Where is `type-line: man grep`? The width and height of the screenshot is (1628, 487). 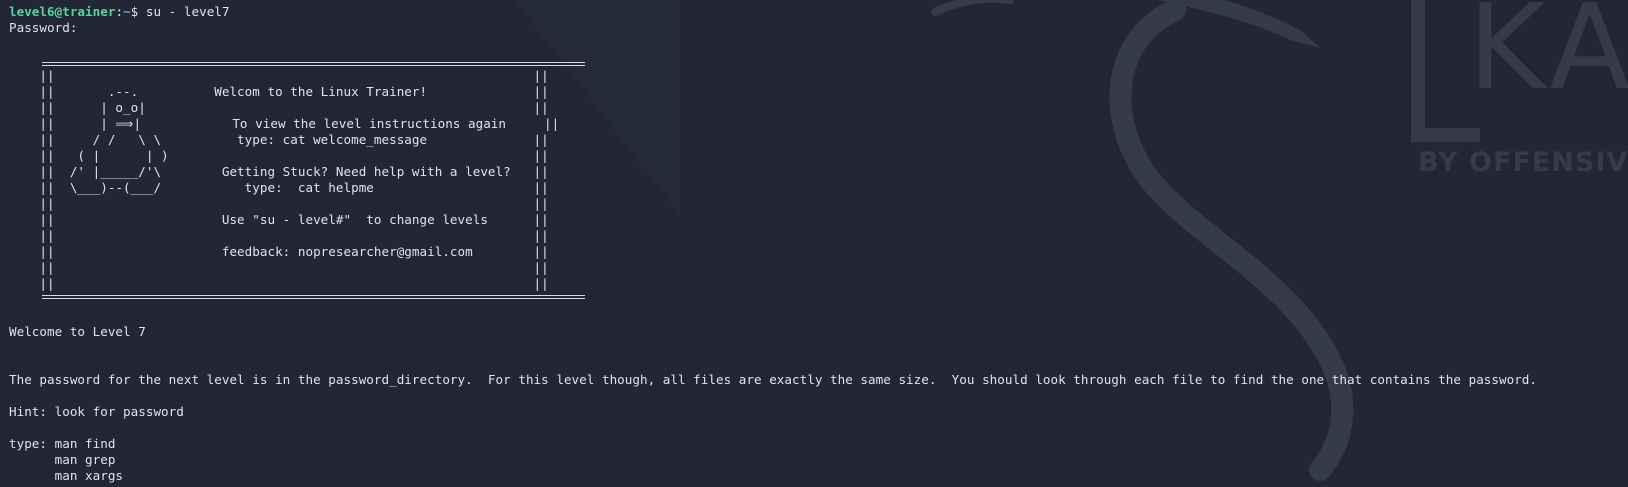
type-line: man grep is located at coordinates (62, 459).